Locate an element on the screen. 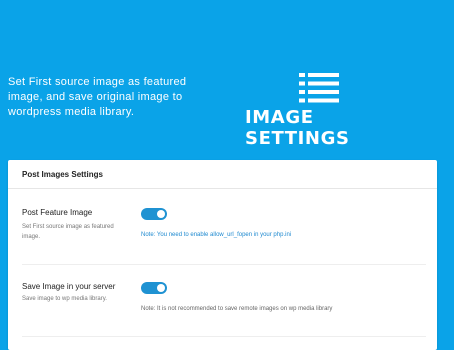 This screenshot has width=454, height=350. setting-description: Save image to wp media library. is located at coordinates (64, 299).